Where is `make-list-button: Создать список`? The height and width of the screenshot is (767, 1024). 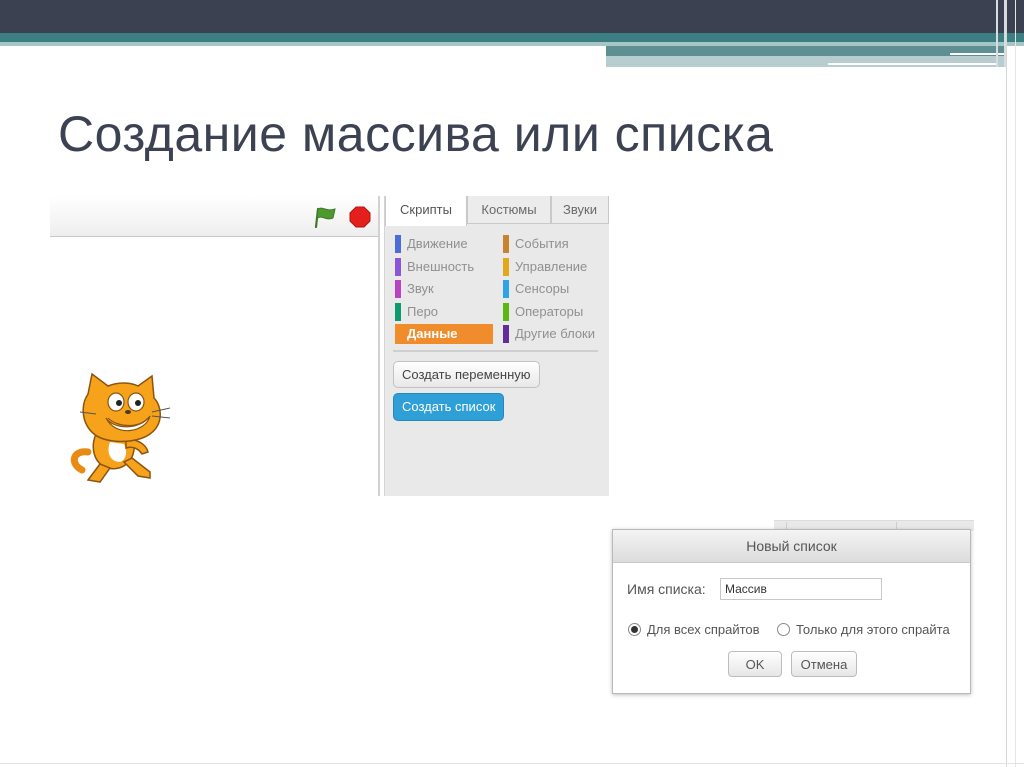
make-list-button: Создать список is located at coordinates (449, 407).